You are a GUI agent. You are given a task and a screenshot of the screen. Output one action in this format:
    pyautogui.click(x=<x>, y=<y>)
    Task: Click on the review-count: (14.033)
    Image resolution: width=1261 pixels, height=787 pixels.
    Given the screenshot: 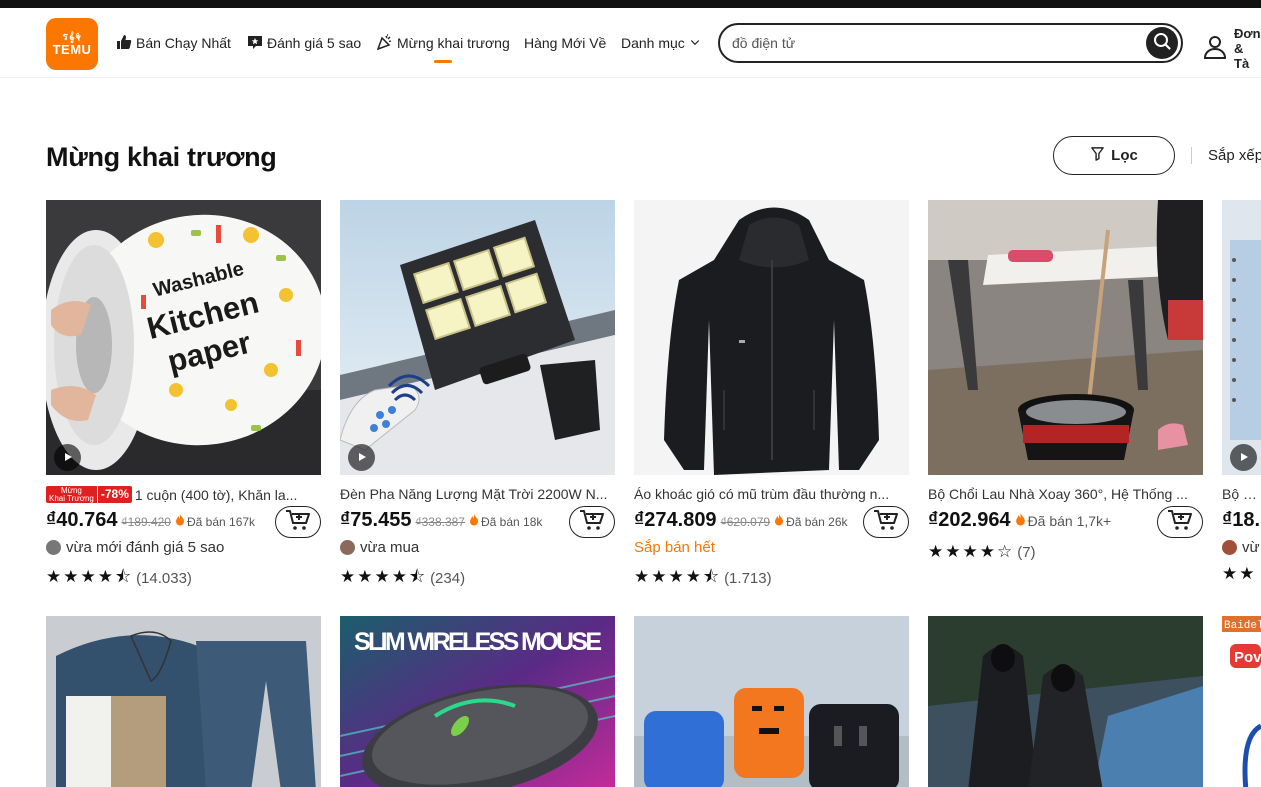 What is the action you would take?
    pyautogui.click(x=164, y=578)
    